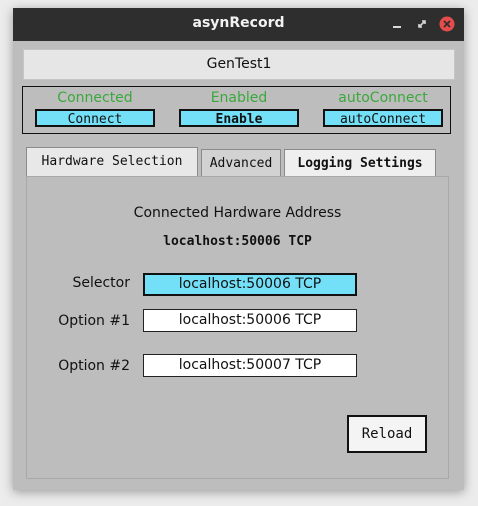 The width and height of the screenshot is (478, 506). What do you see at coordinates (387, 434) in the screenshot?
I see `reload-button: Reload` at bounding box center [387, 434].